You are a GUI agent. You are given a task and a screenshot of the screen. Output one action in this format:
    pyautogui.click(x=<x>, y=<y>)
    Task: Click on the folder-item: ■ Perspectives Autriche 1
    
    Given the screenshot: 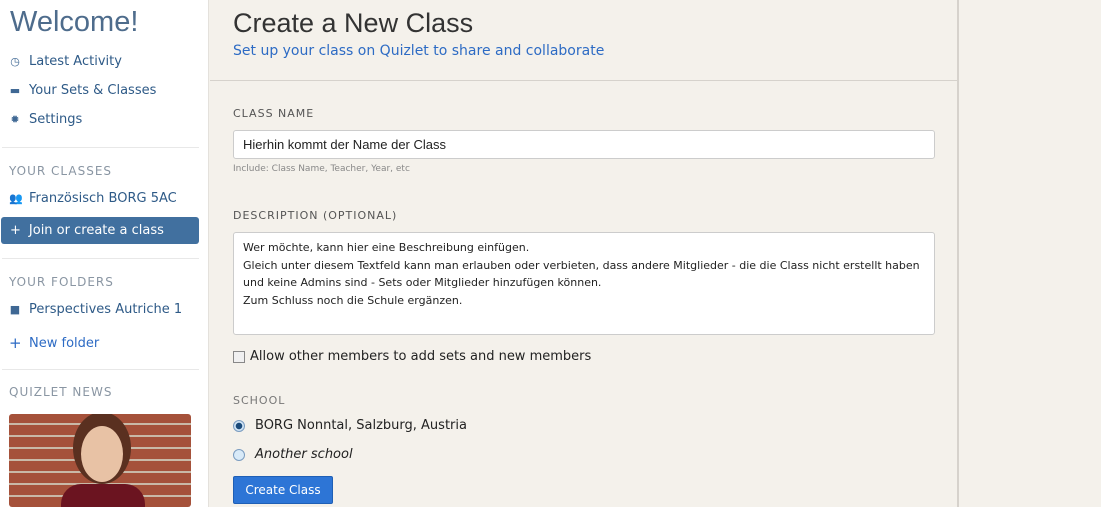 What is the action you would take?
    pyautogui.click(x=95, y=309)
    